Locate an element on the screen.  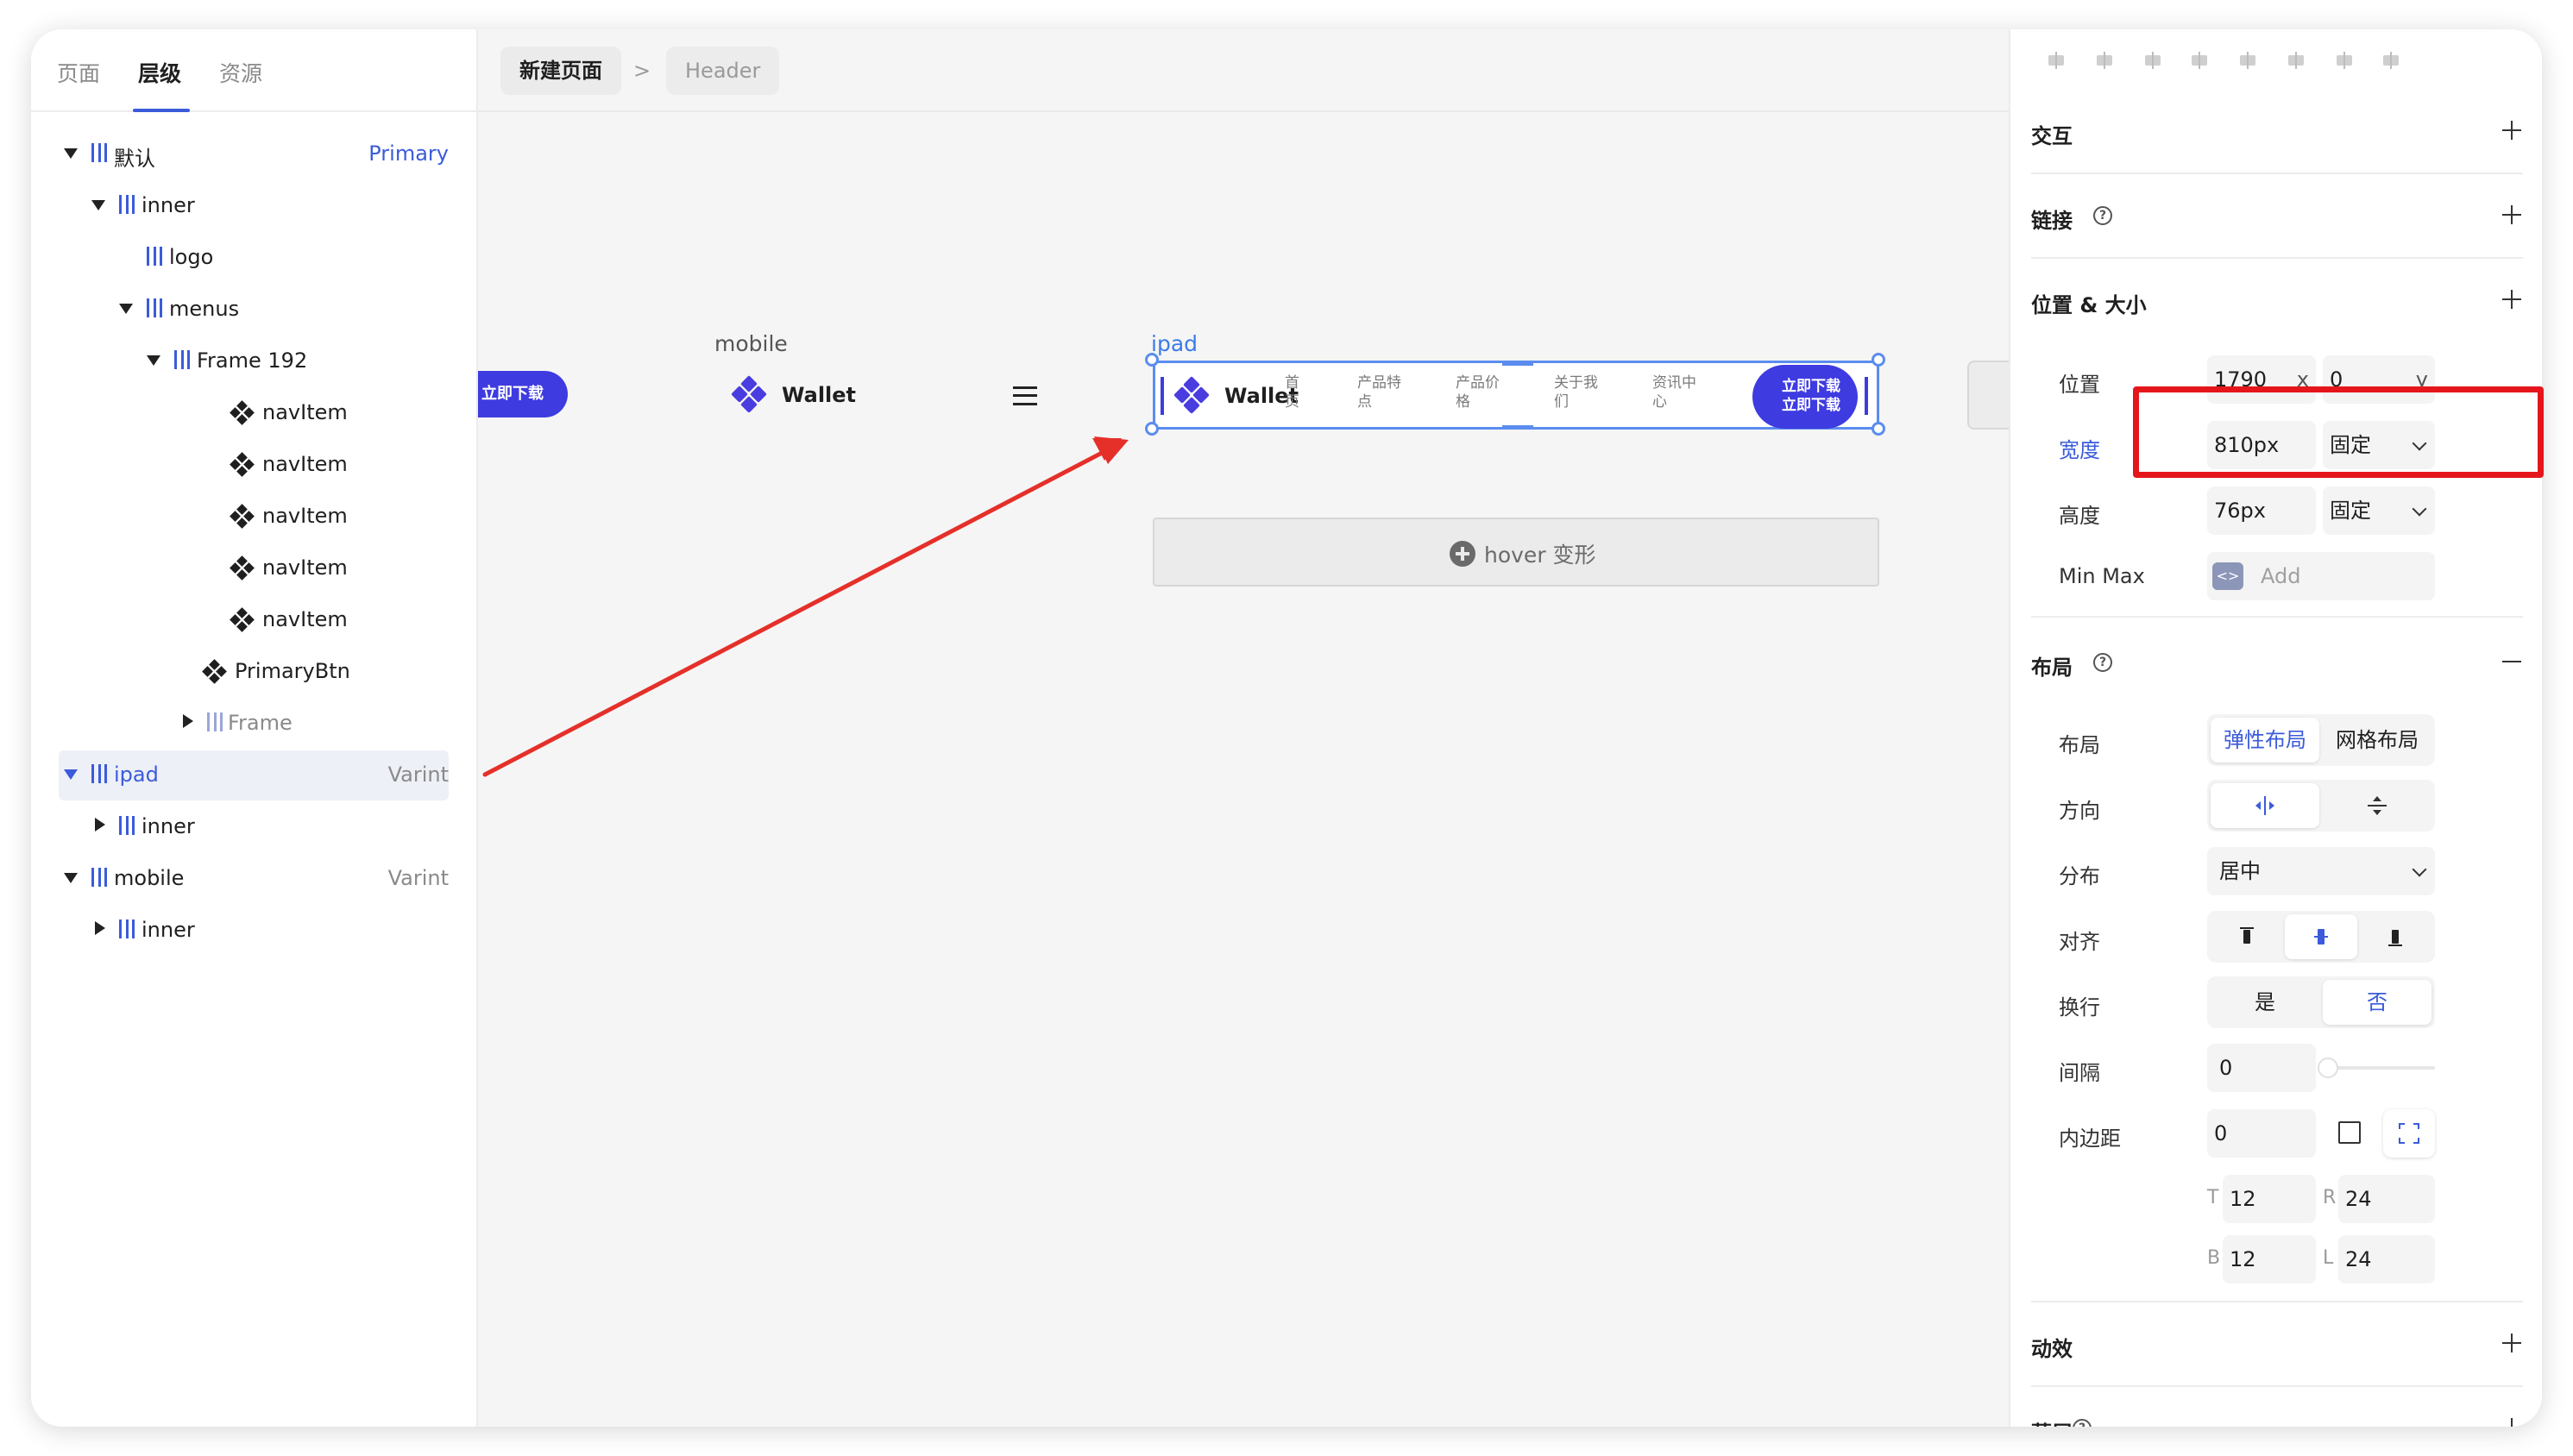
tab-assets: 资源 is located at coordinates (240, 73).